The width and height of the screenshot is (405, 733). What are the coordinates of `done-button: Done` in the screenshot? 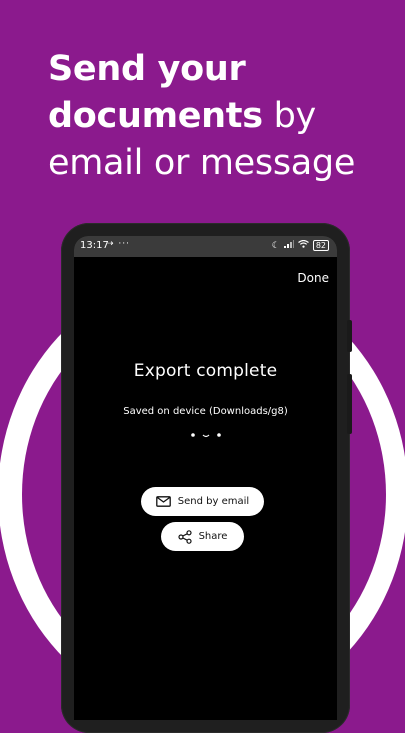 It's located at (313, 278).